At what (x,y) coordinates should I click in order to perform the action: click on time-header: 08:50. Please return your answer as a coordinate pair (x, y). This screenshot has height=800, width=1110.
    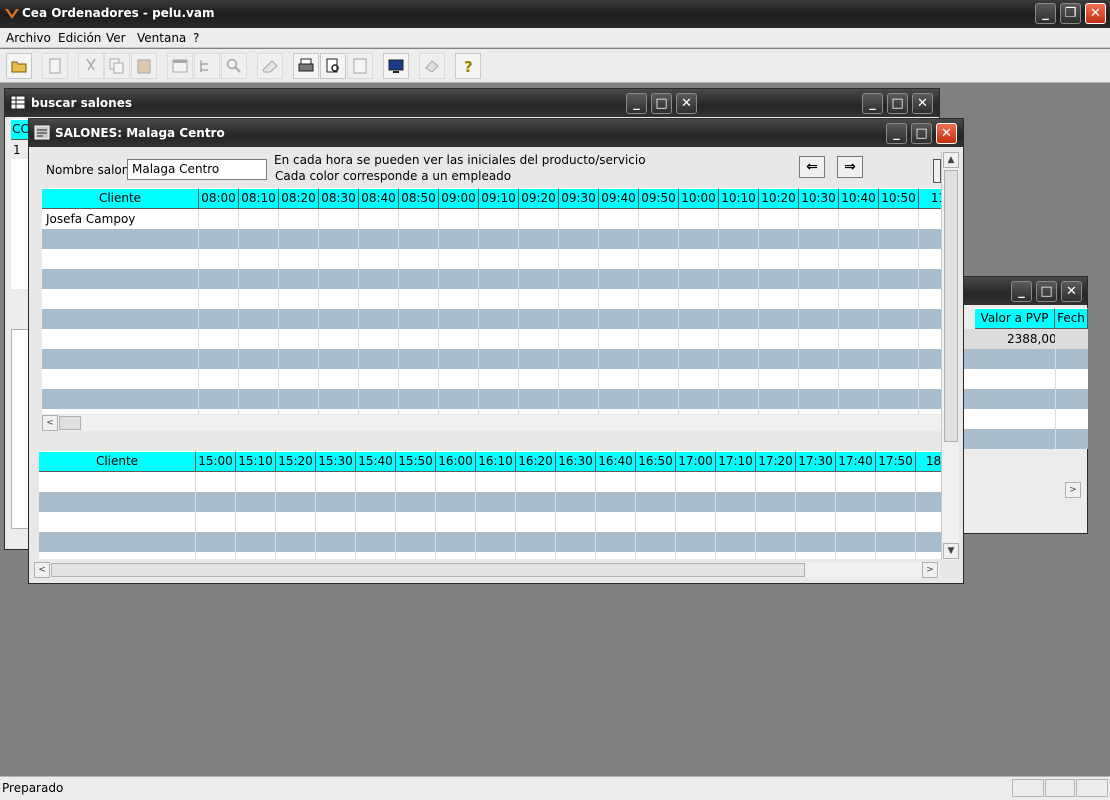
    Looking at the image, I should click on (419, 198).